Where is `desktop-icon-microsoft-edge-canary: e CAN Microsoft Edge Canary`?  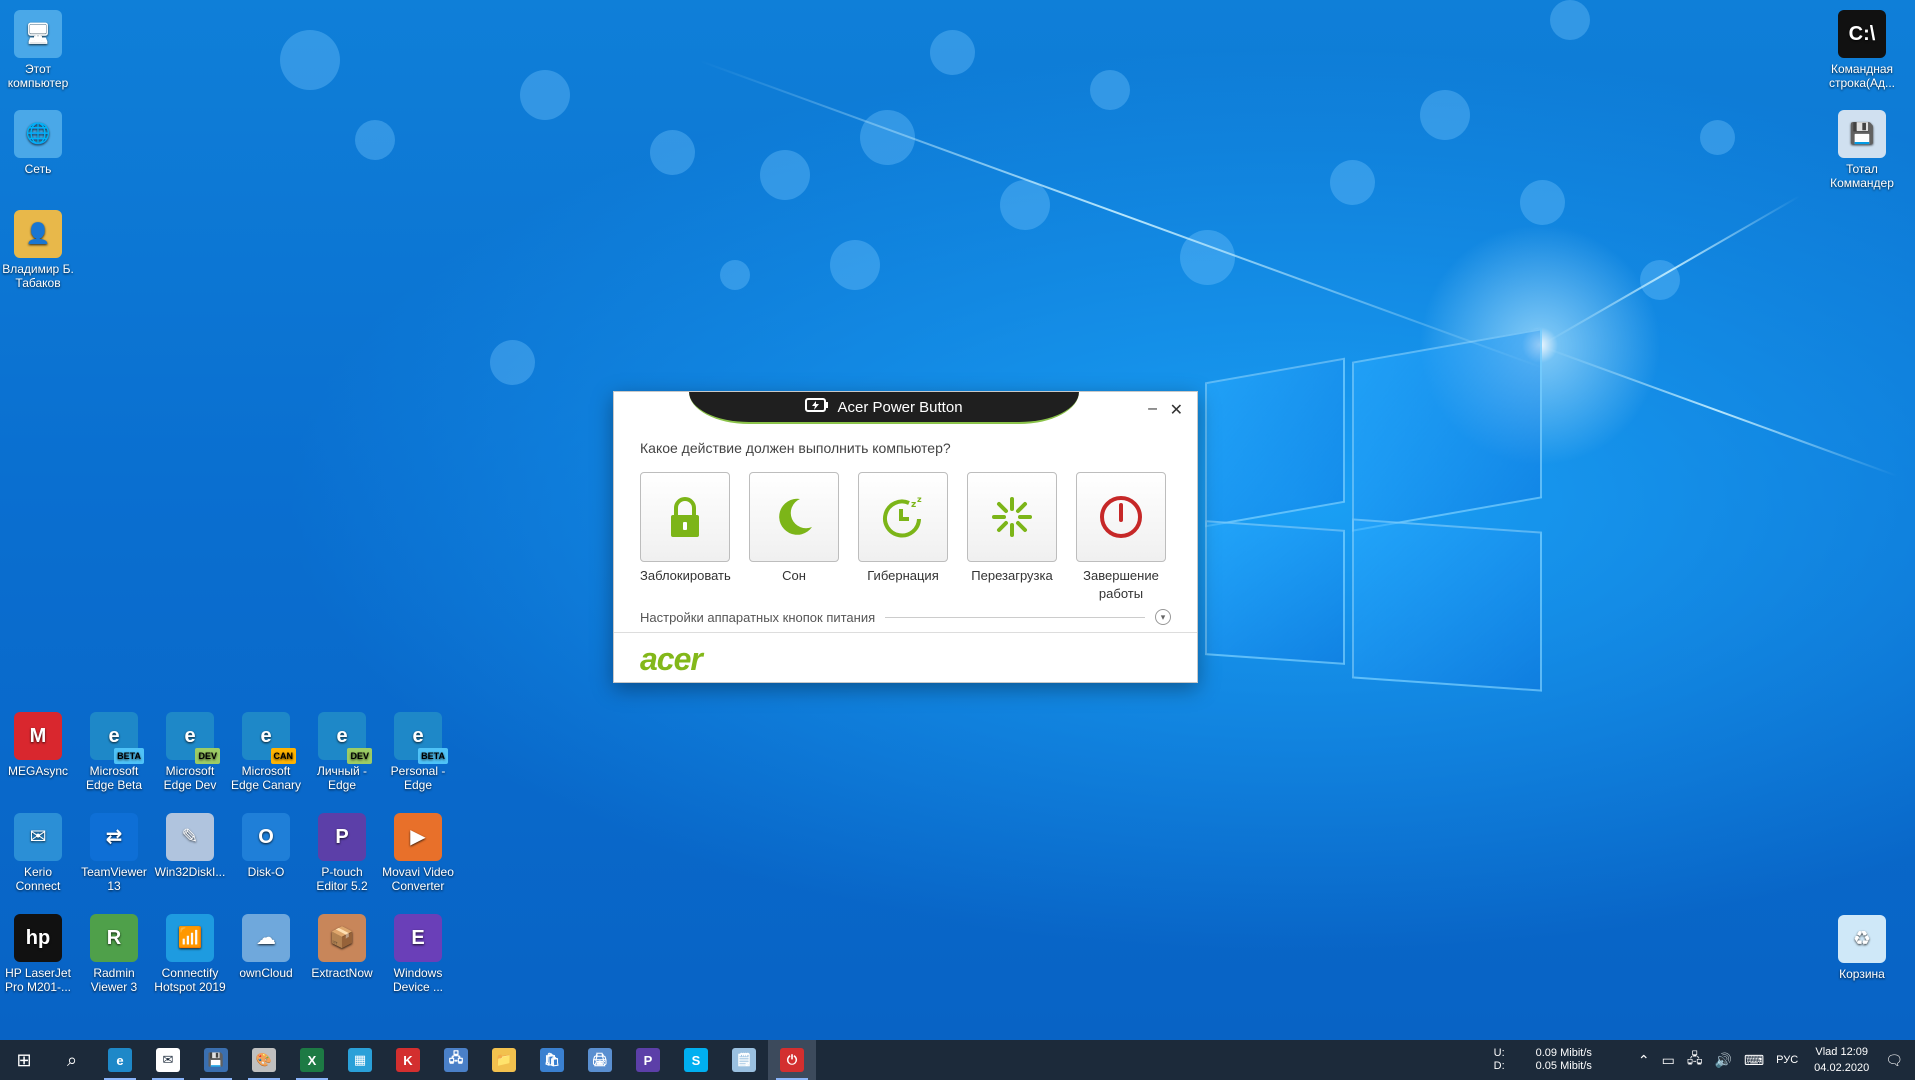 desktop-icon-microsoft-edge-canary: e CAN Microsoft Edge Canary is located at coordinates (266, 752).